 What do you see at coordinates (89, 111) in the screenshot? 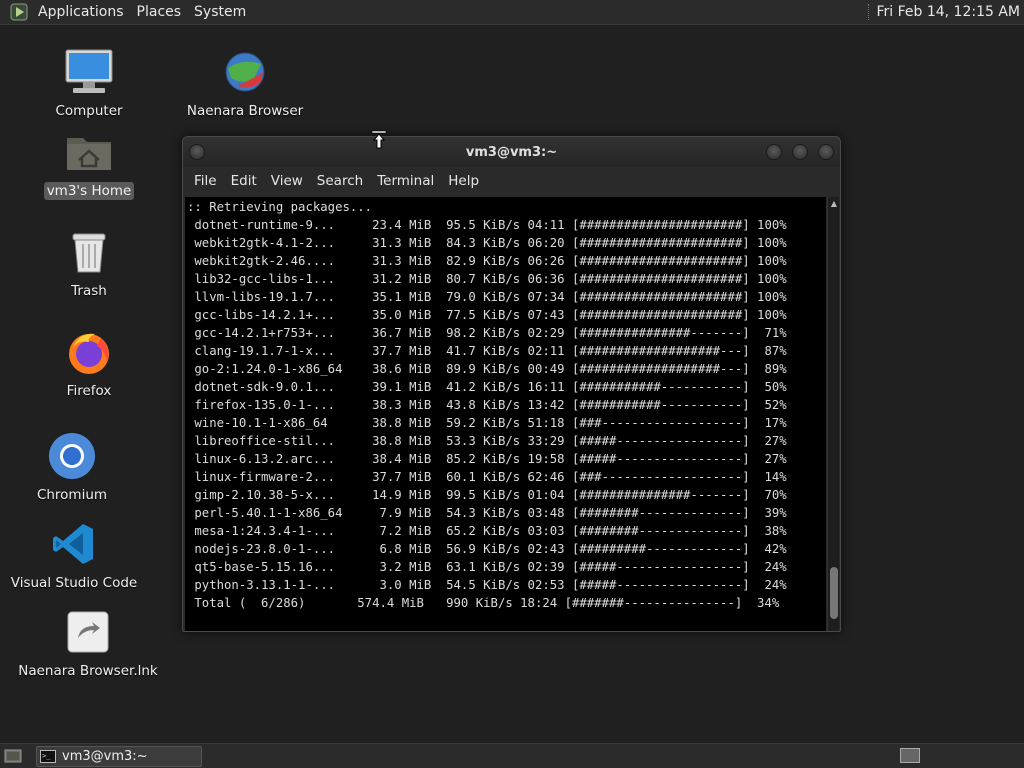
I see `desktop-icon-label: Computer` at bounding box center [89, 111].